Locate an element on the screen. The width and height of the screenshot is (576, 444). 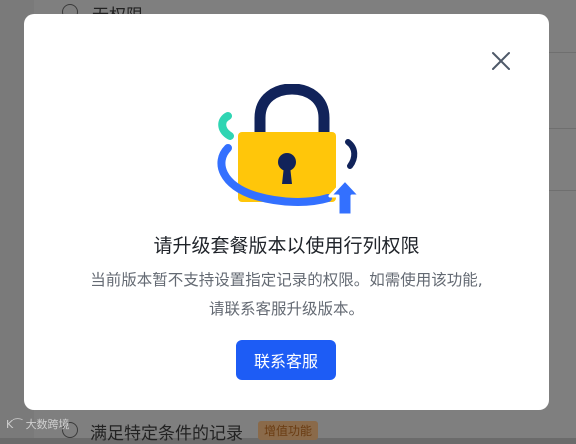
close-icon is located at coordinates (501, 61).